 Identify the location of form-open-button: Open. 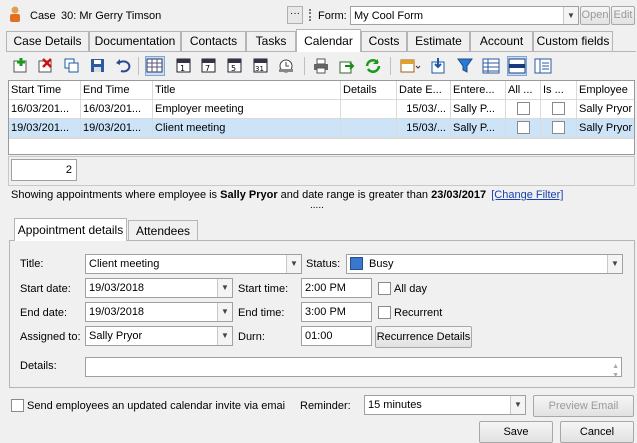
(595, 15).